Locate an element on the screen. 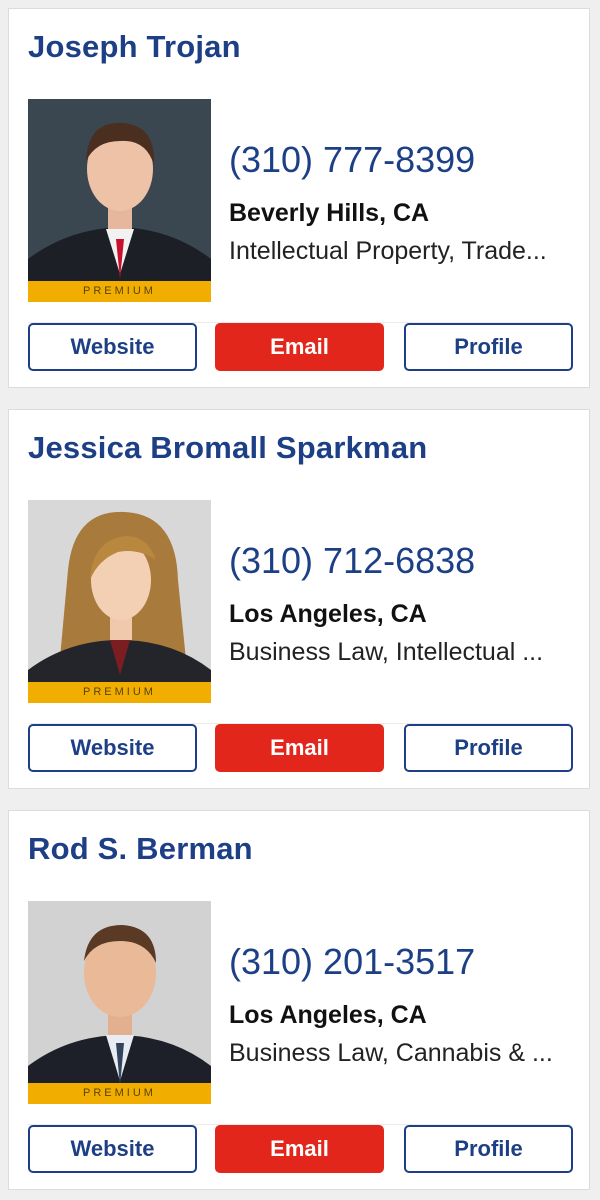 This screenshot has width=600, height=1200. location-text: Beverly Hills, CA is located at coordinates (329, 213).